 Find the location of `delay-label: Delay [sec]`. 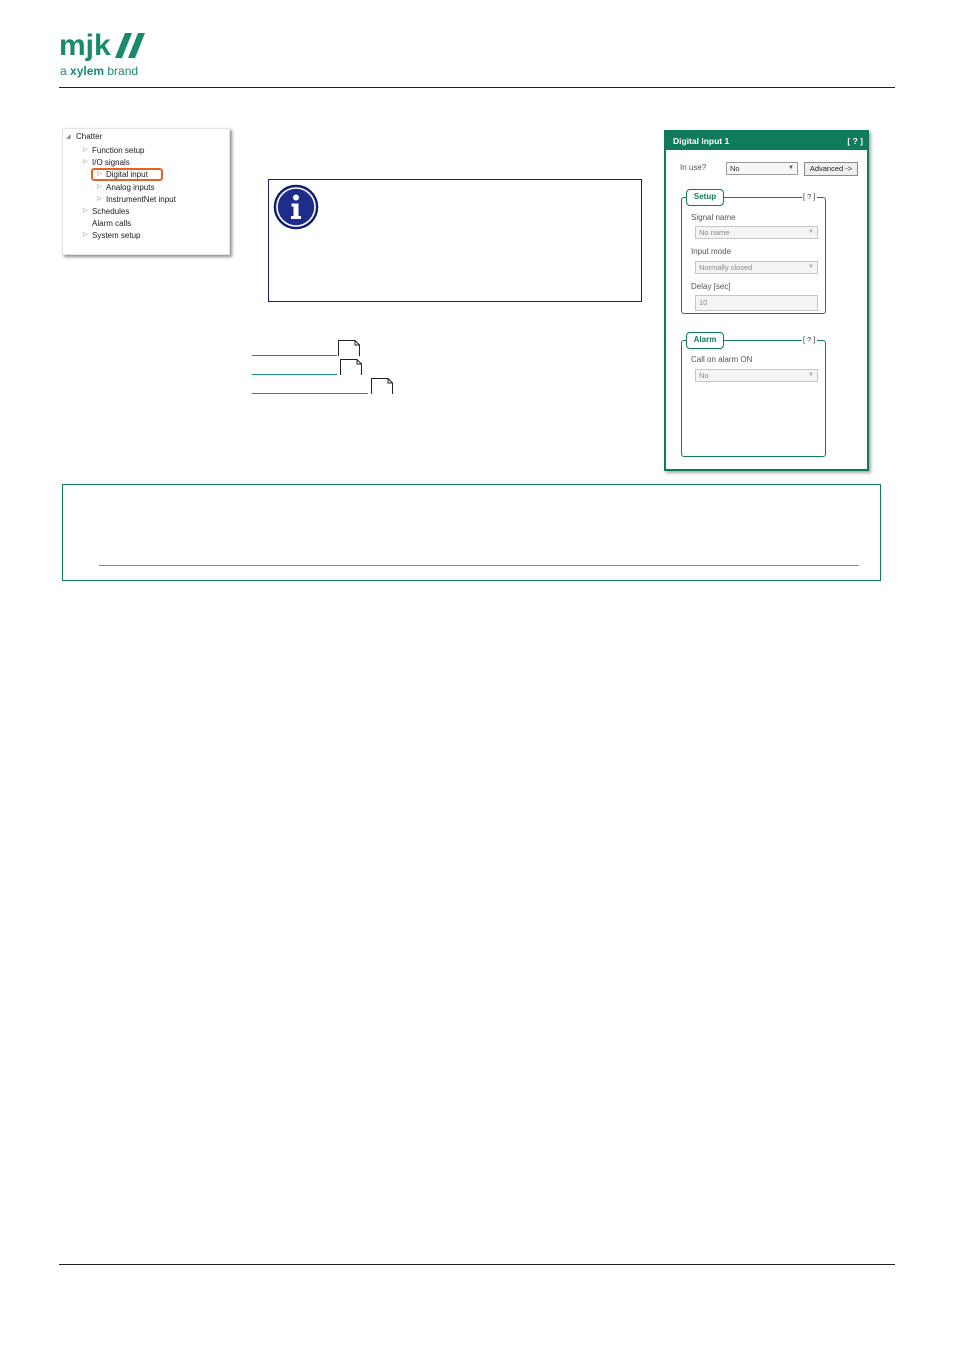

delay-label: Delay [sec] is located at coordinates (711, 286).